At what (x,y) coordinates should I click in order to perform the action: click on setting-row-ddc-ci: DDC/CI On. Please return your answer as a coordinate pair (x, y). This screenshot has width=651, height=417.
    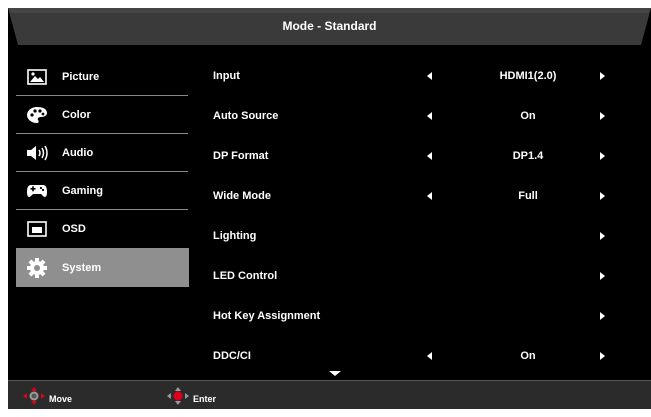
    Looking at the image, I should click on (428, 358).